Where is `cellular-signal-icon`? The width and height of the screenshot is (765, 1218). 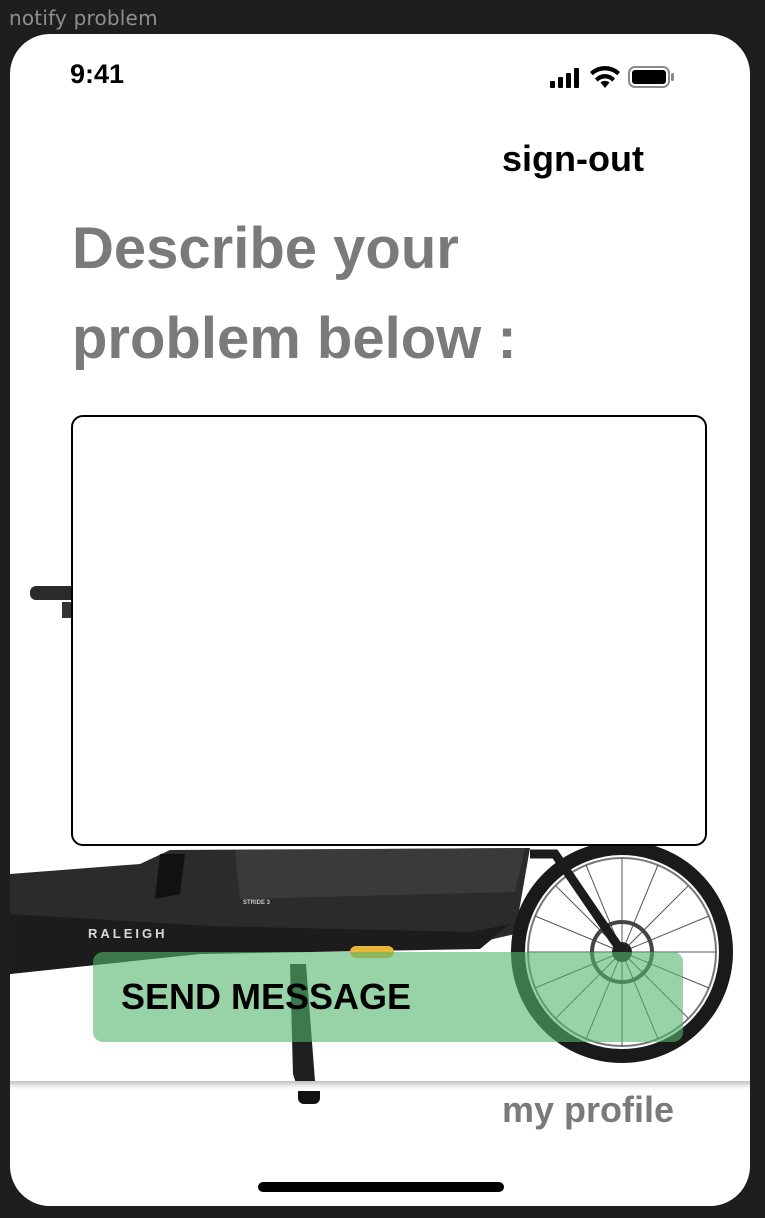
cellular-signal-icon is located at coordinates (564, 78).